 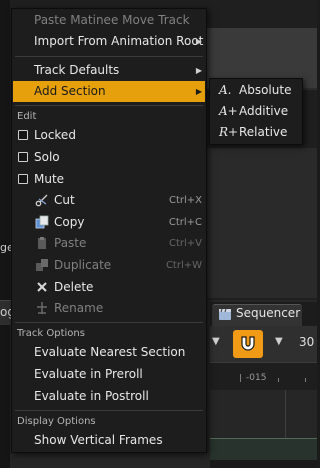 What do you see at coordinates (109, 308) in the screenshot?
I see `menu-item-rename: Rename` at bounding box center [109, 308].